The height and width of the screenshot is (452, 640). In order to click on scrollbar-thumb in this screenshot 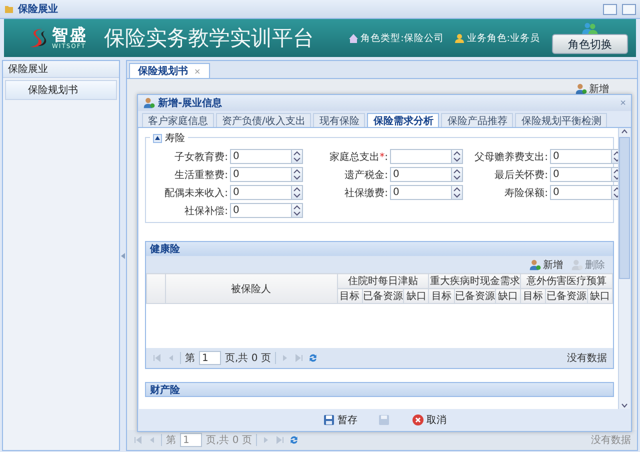, I will do `click(624, 208)`.